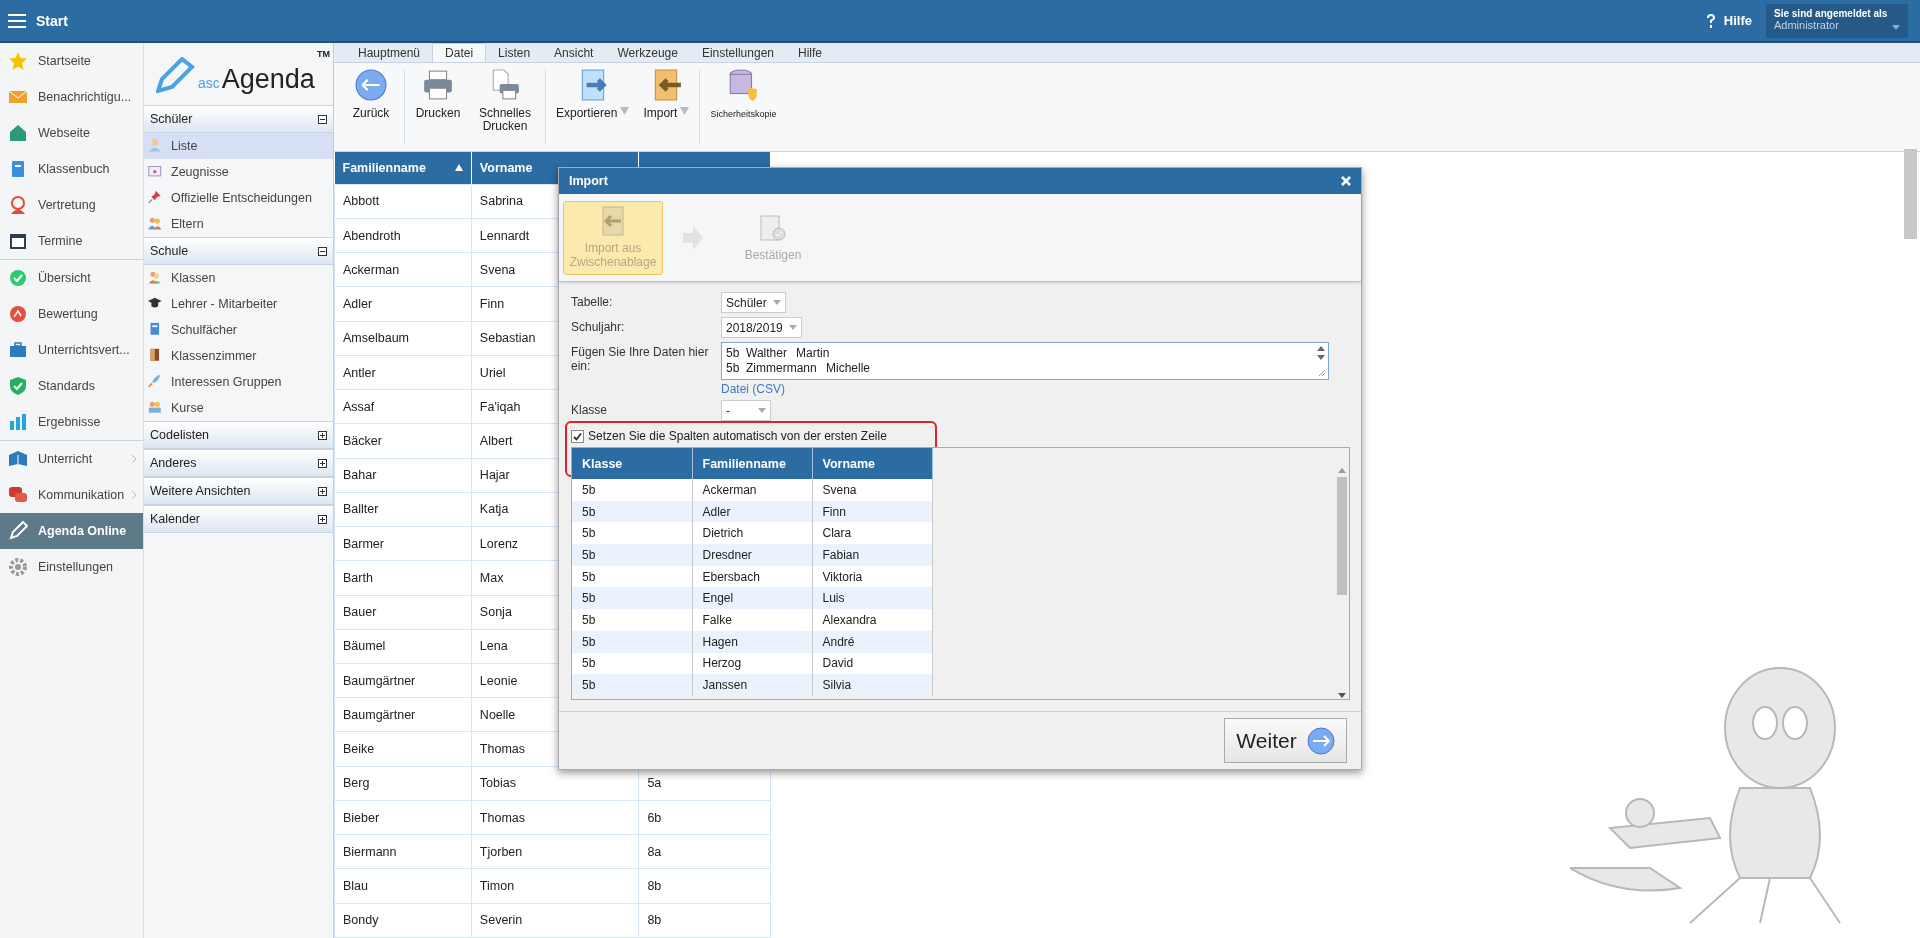  What do you see at coordinates (238, 146) in the screenshot?
I see `sidebar-item: Liste` at bounding box center [238, 146].